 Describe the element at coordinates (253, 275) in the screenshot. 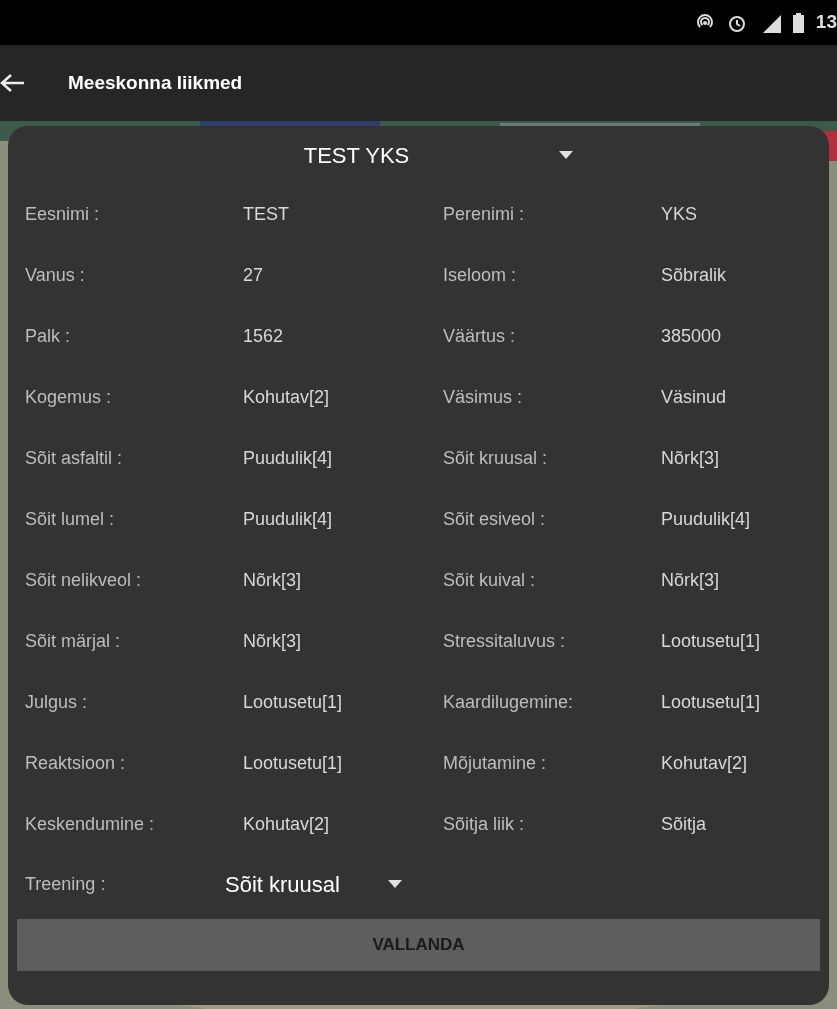

I see `field-value: 27` at that location.